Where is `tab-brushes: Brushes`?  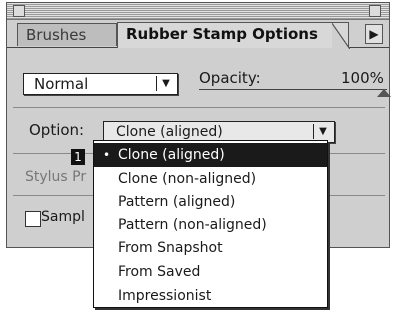 tab-brushes: Brushes is located at coordinates (67, 34).